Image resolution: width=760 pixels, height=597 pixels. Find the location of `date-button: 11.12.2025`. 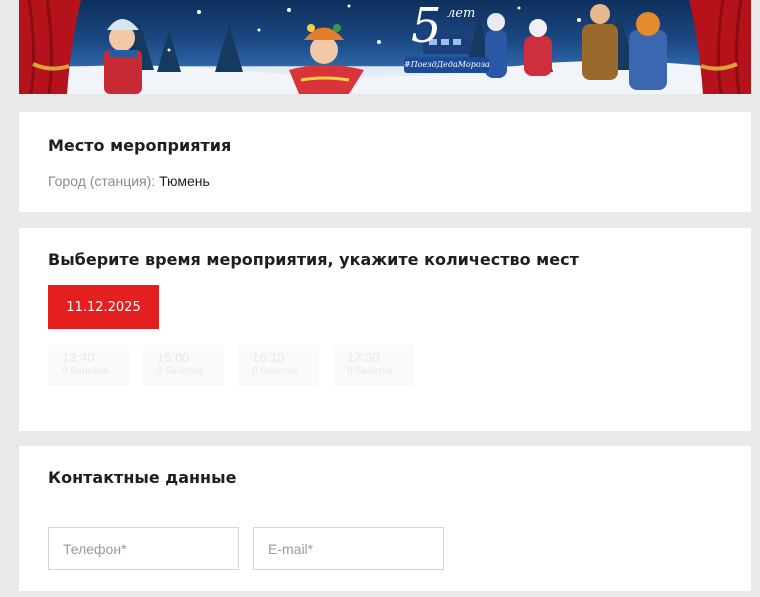

date-button: 11.12.2025 is located at coordinates (103, 307).